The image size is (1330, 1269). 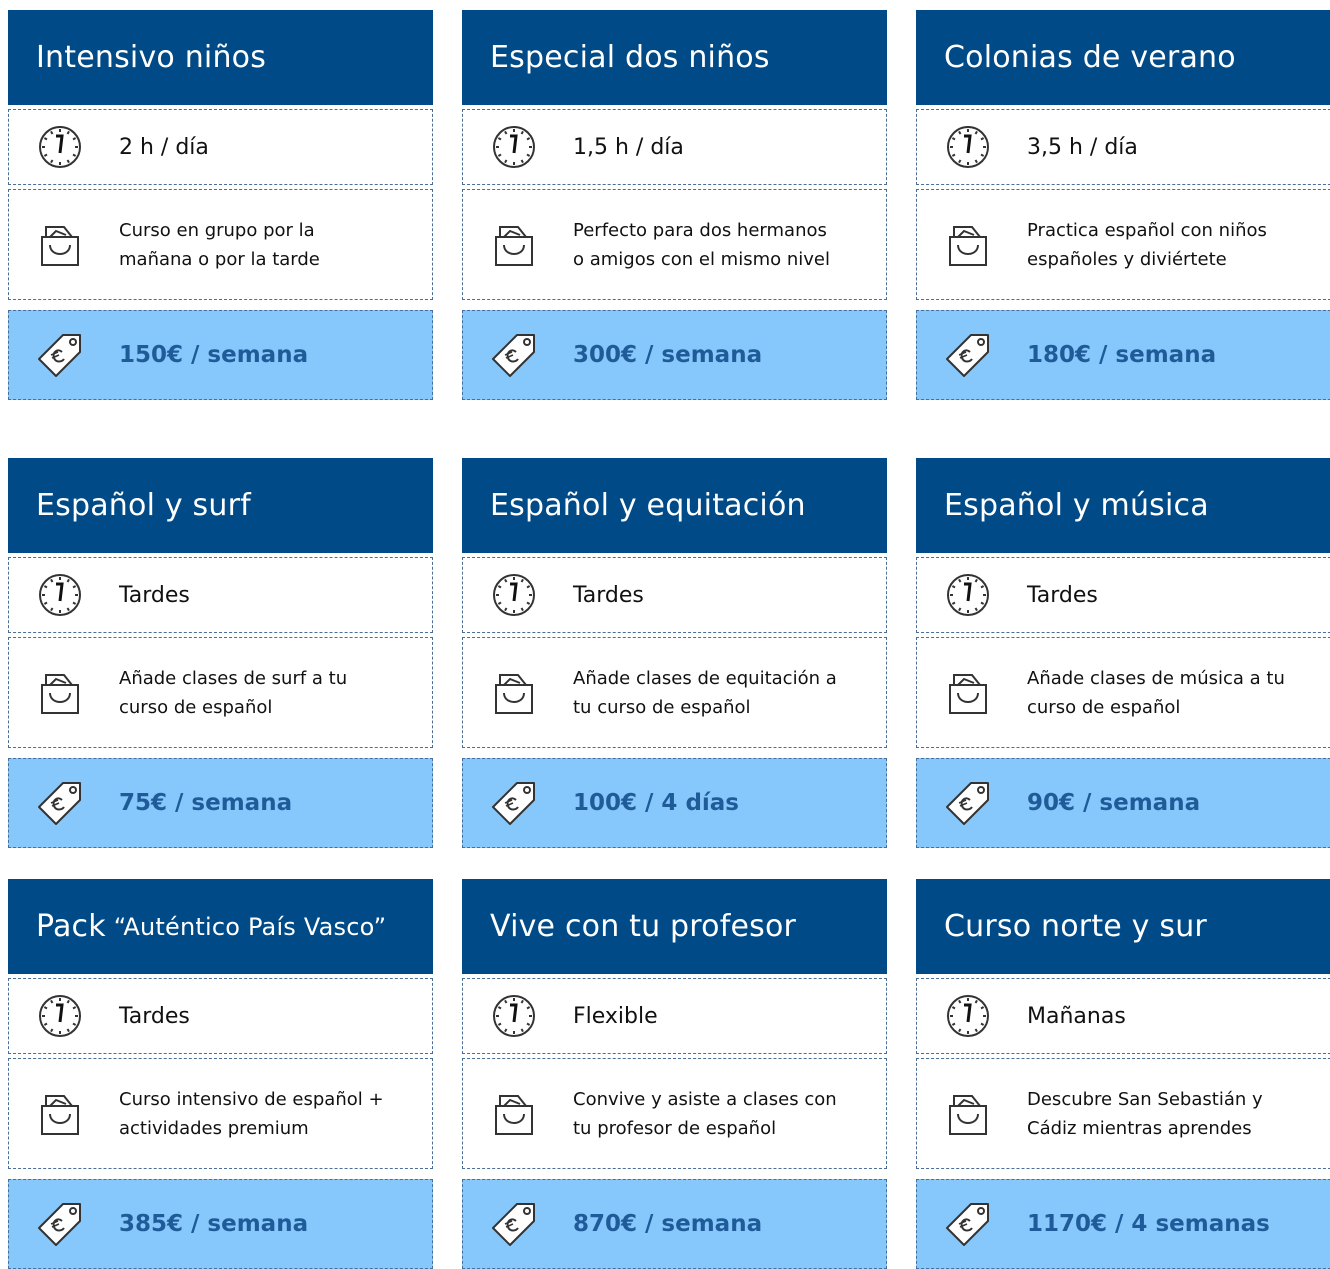 I want to click on course-title-bar: Especial dos niños, so click(x=674, y=57).